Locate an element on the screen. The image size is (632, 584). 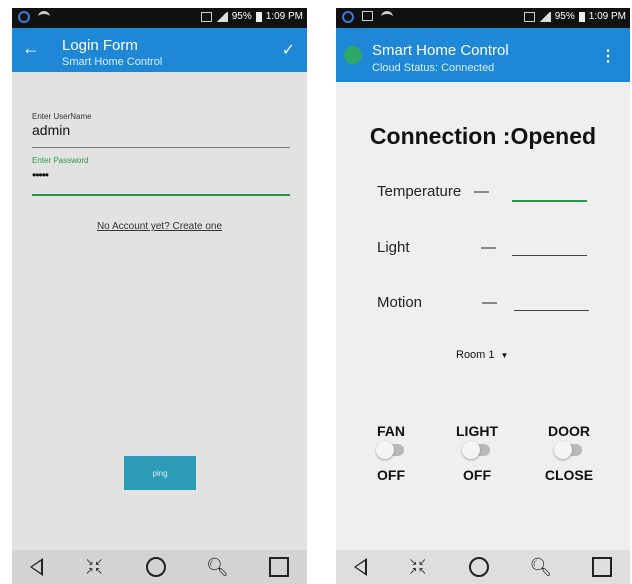
sensor-label-light: Light is located at coordinates (393, 247).